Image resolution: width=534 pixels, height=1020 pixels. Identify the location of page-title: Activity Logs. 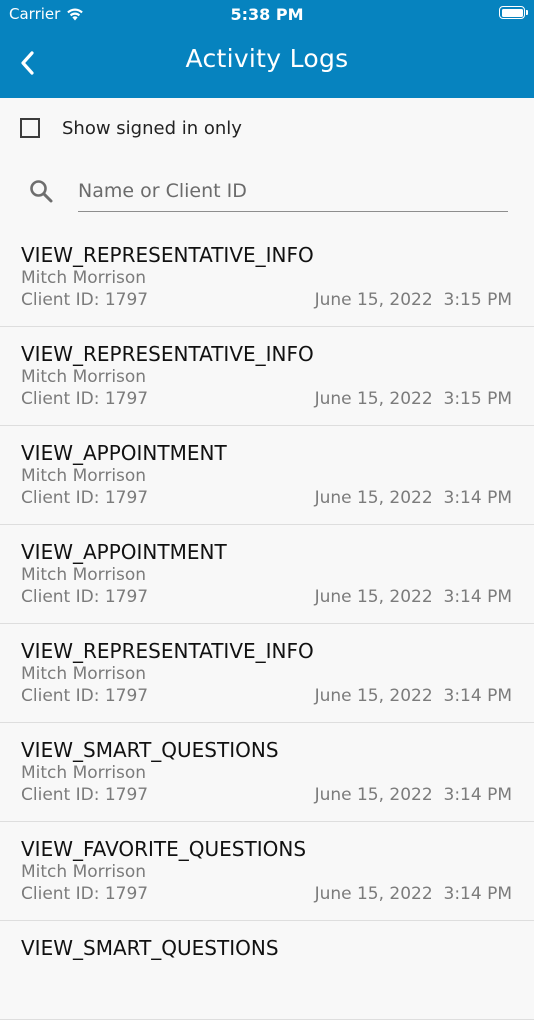
(267, 58).